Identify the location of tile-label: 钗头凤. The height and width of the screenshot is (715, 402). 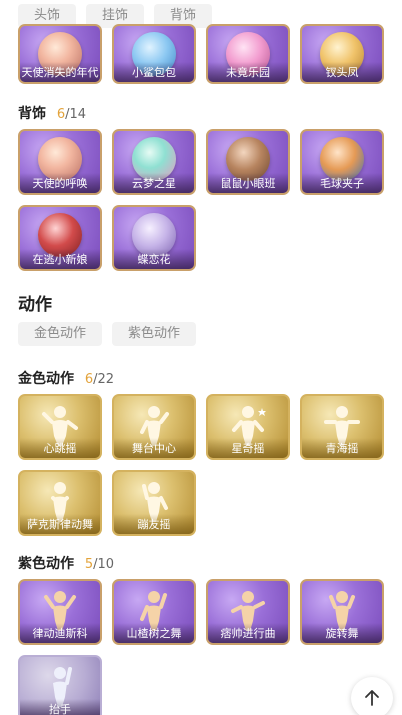
(342, 72).